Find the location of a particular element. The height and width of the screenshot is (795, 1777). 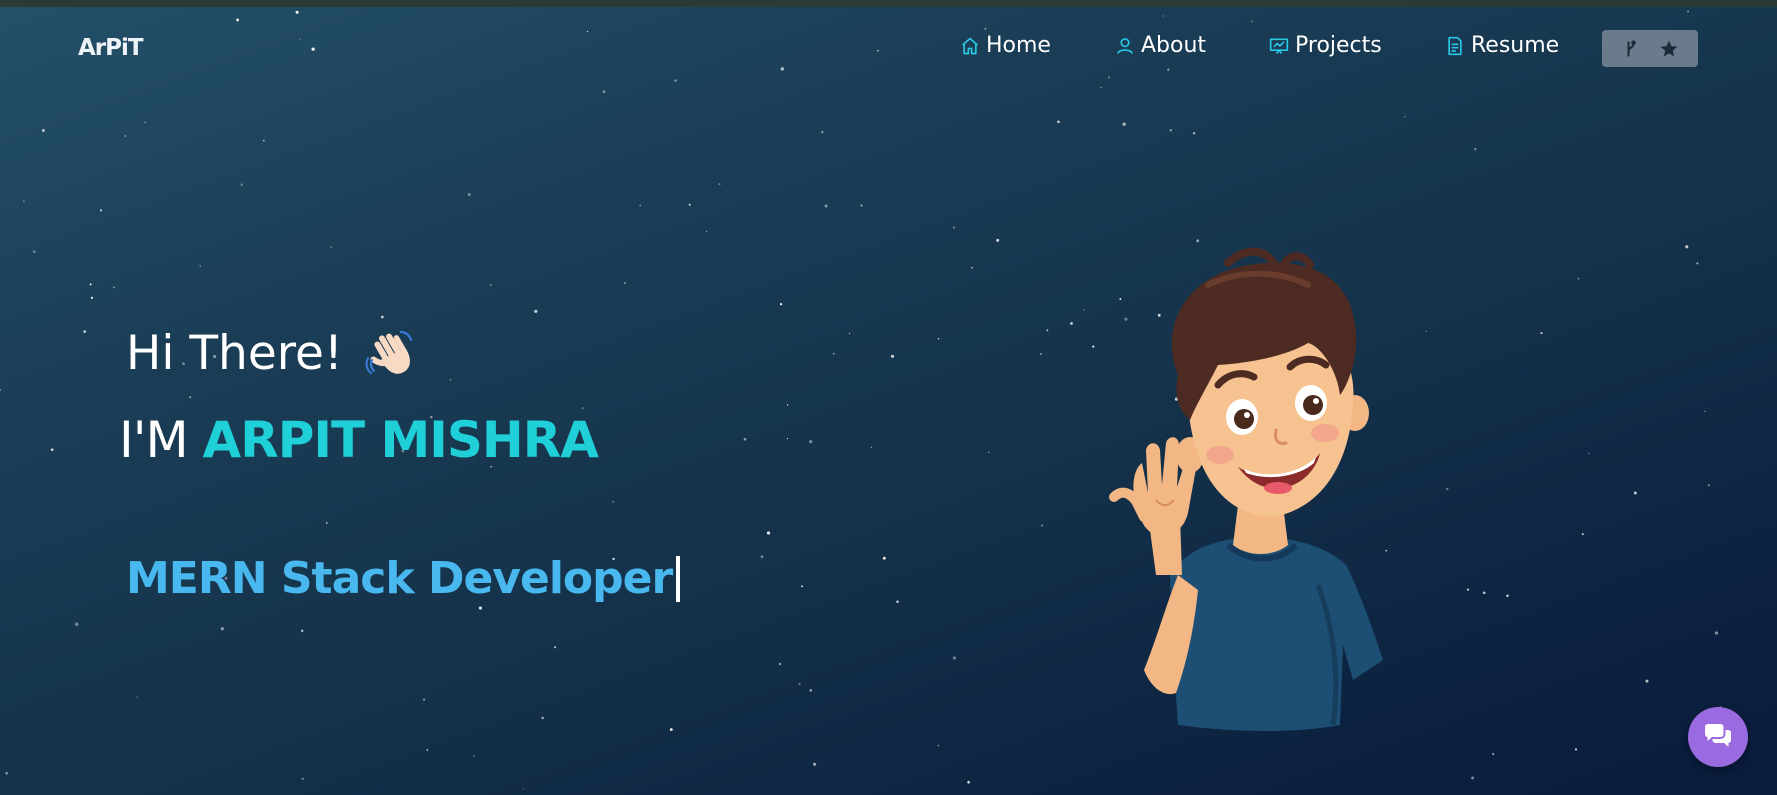

nav-label-about: About is located at coordinates (1174, 45).